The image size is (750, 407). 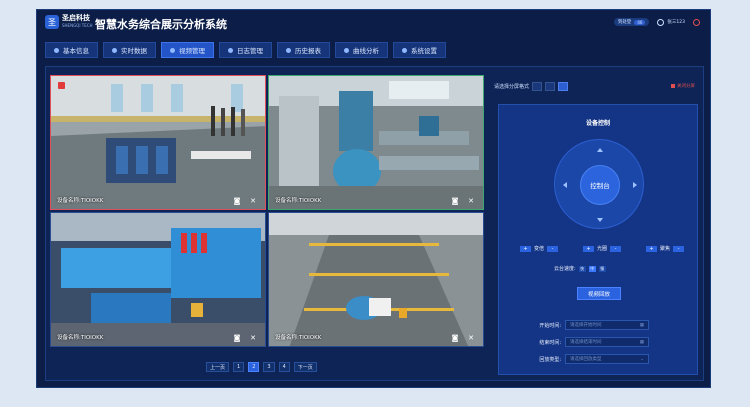 I want to click on zoom-control: + 变倍 -, so click(x=539, y=248).